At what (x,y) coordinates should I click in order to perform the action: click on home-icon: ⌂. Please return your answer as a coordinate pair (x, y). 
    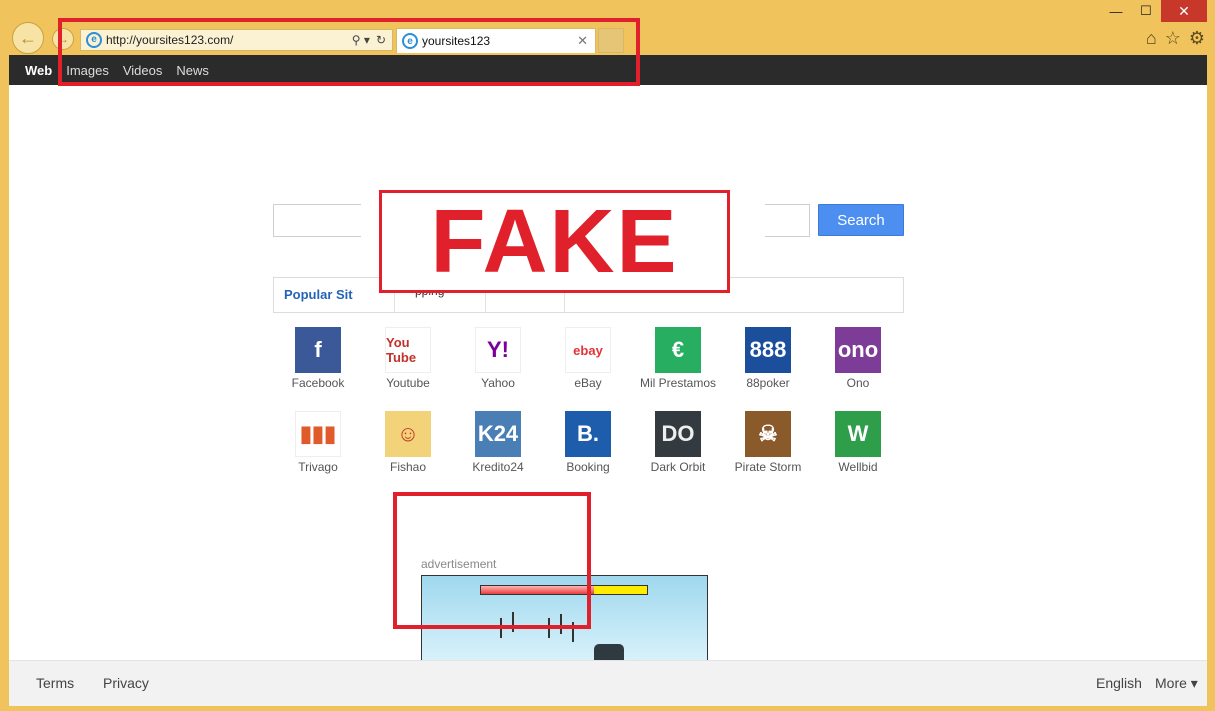
    Looking at the image, I should click on (1151, 38).